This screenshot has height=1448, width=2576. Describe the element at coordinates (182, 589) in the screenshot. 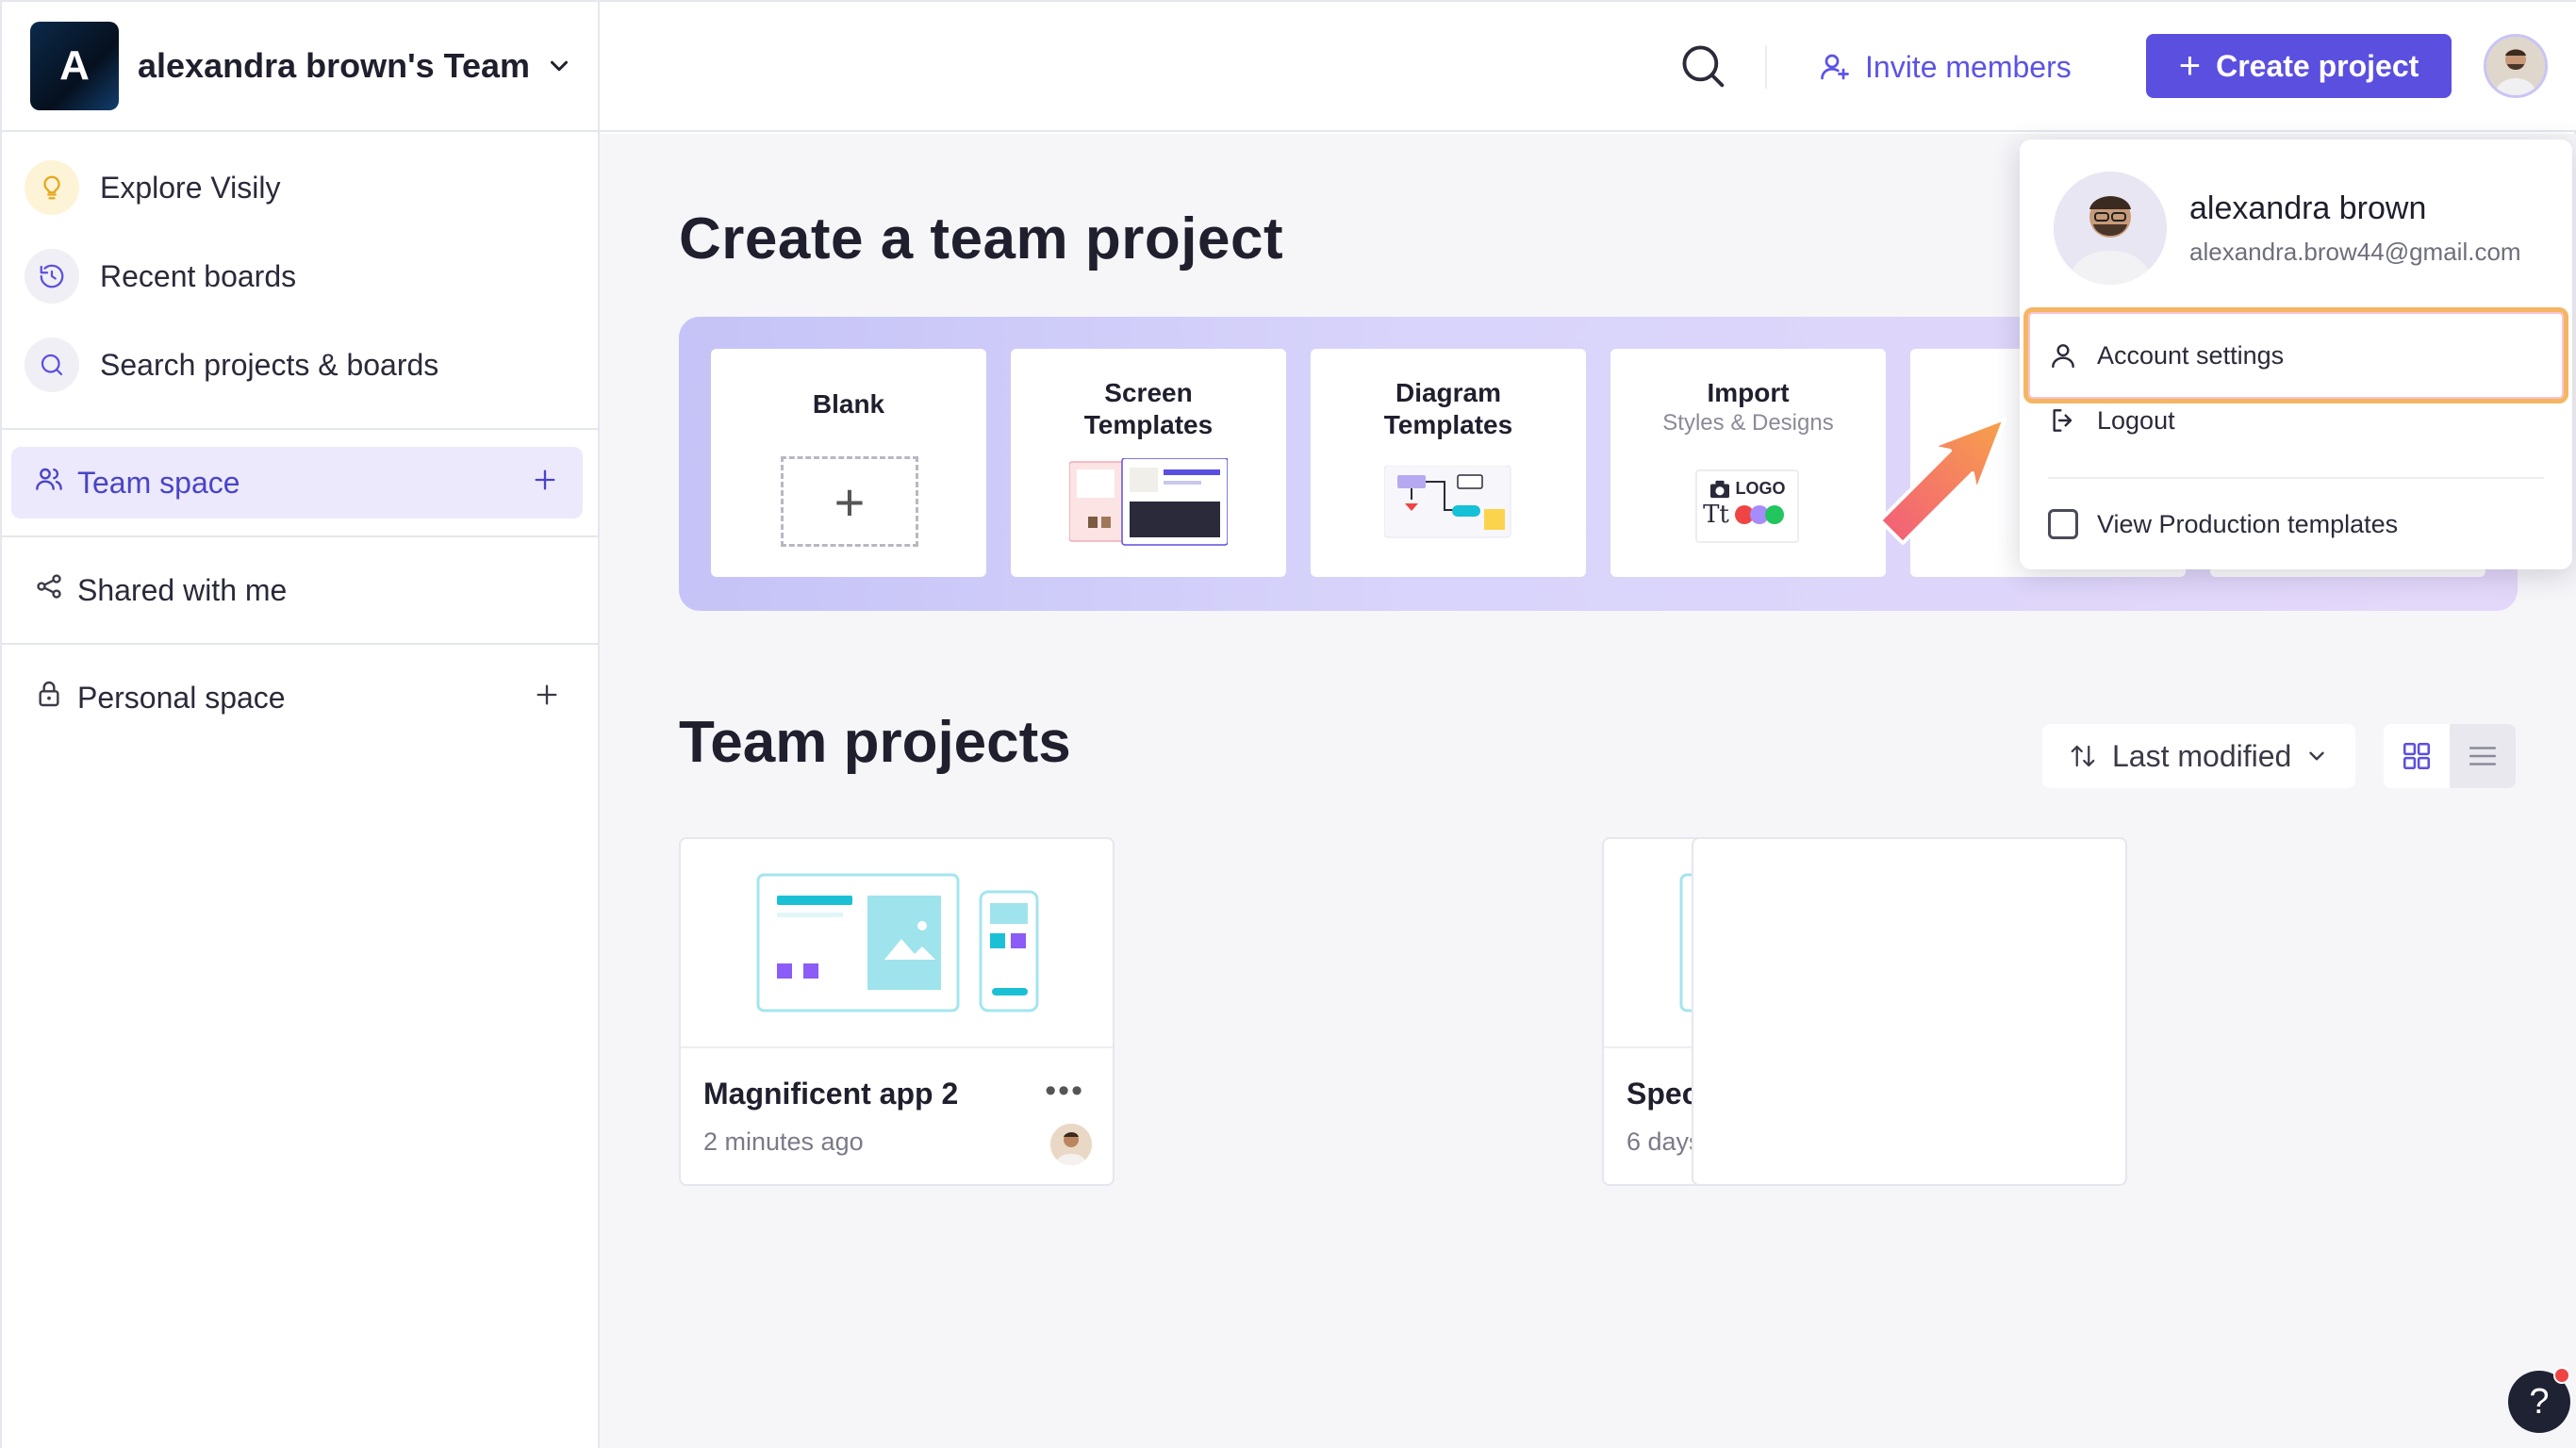

I see `shared-label: Shared with me` at that location.